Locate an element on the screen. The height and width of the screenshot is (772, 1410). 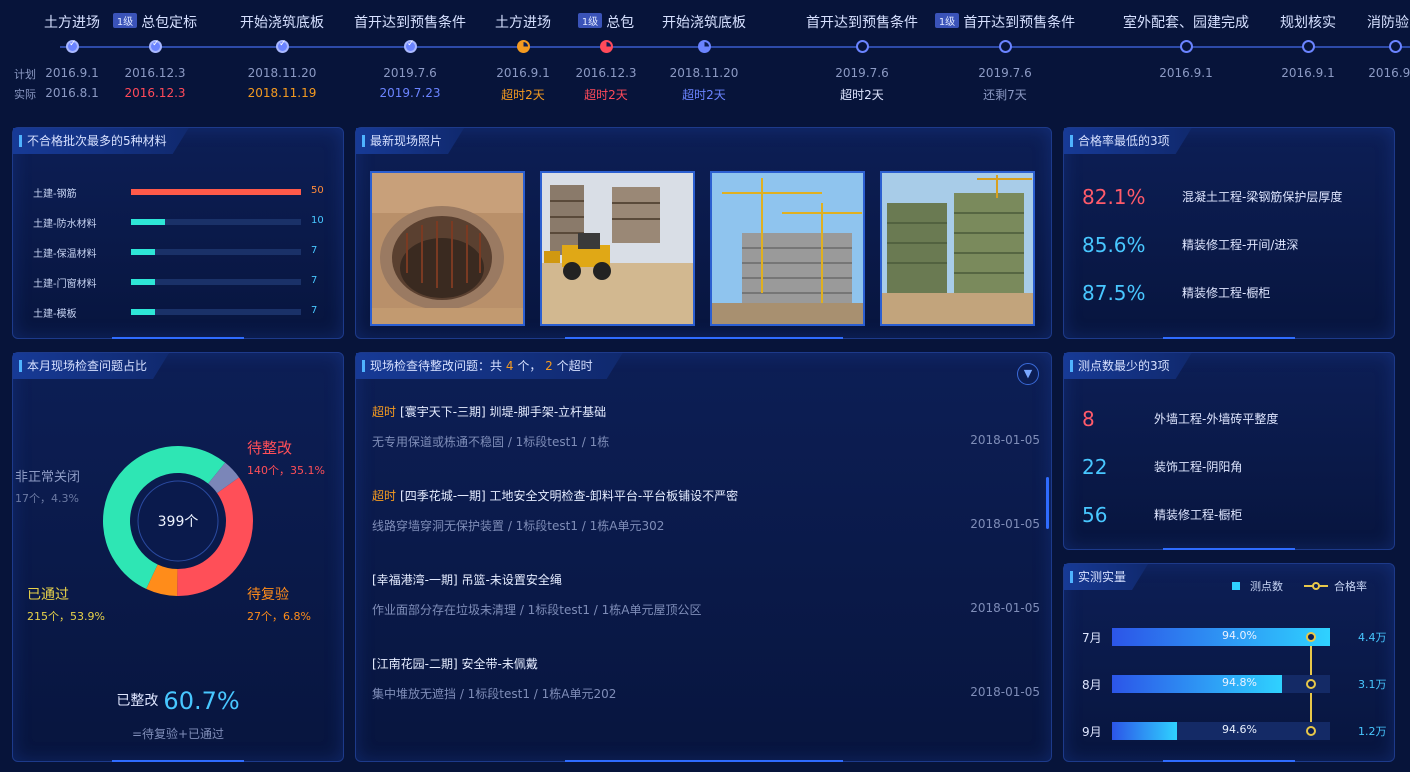
measured-rate: 94.8% is located at coordinates (1239, 682).